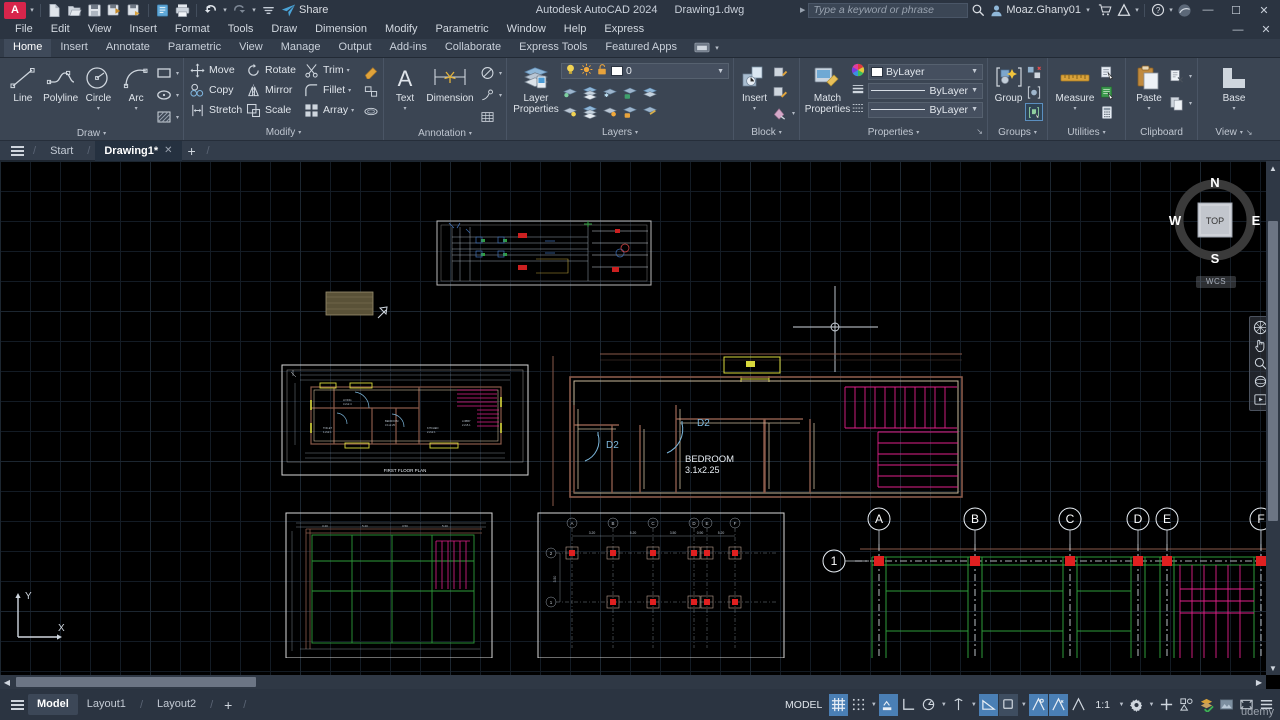  Describe the element at coordinates (803, 705) in the screenshot. I see `model-space-button: MODEL` at that location.